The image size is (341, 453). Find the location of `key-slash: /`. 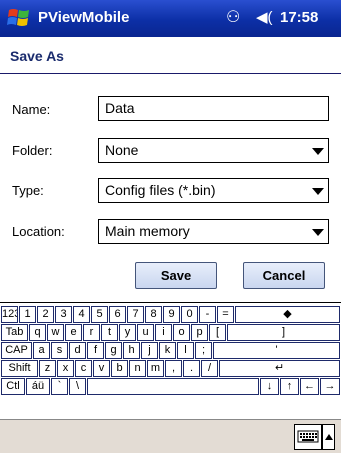

key-slash: / is located at coordinates (209, 368).